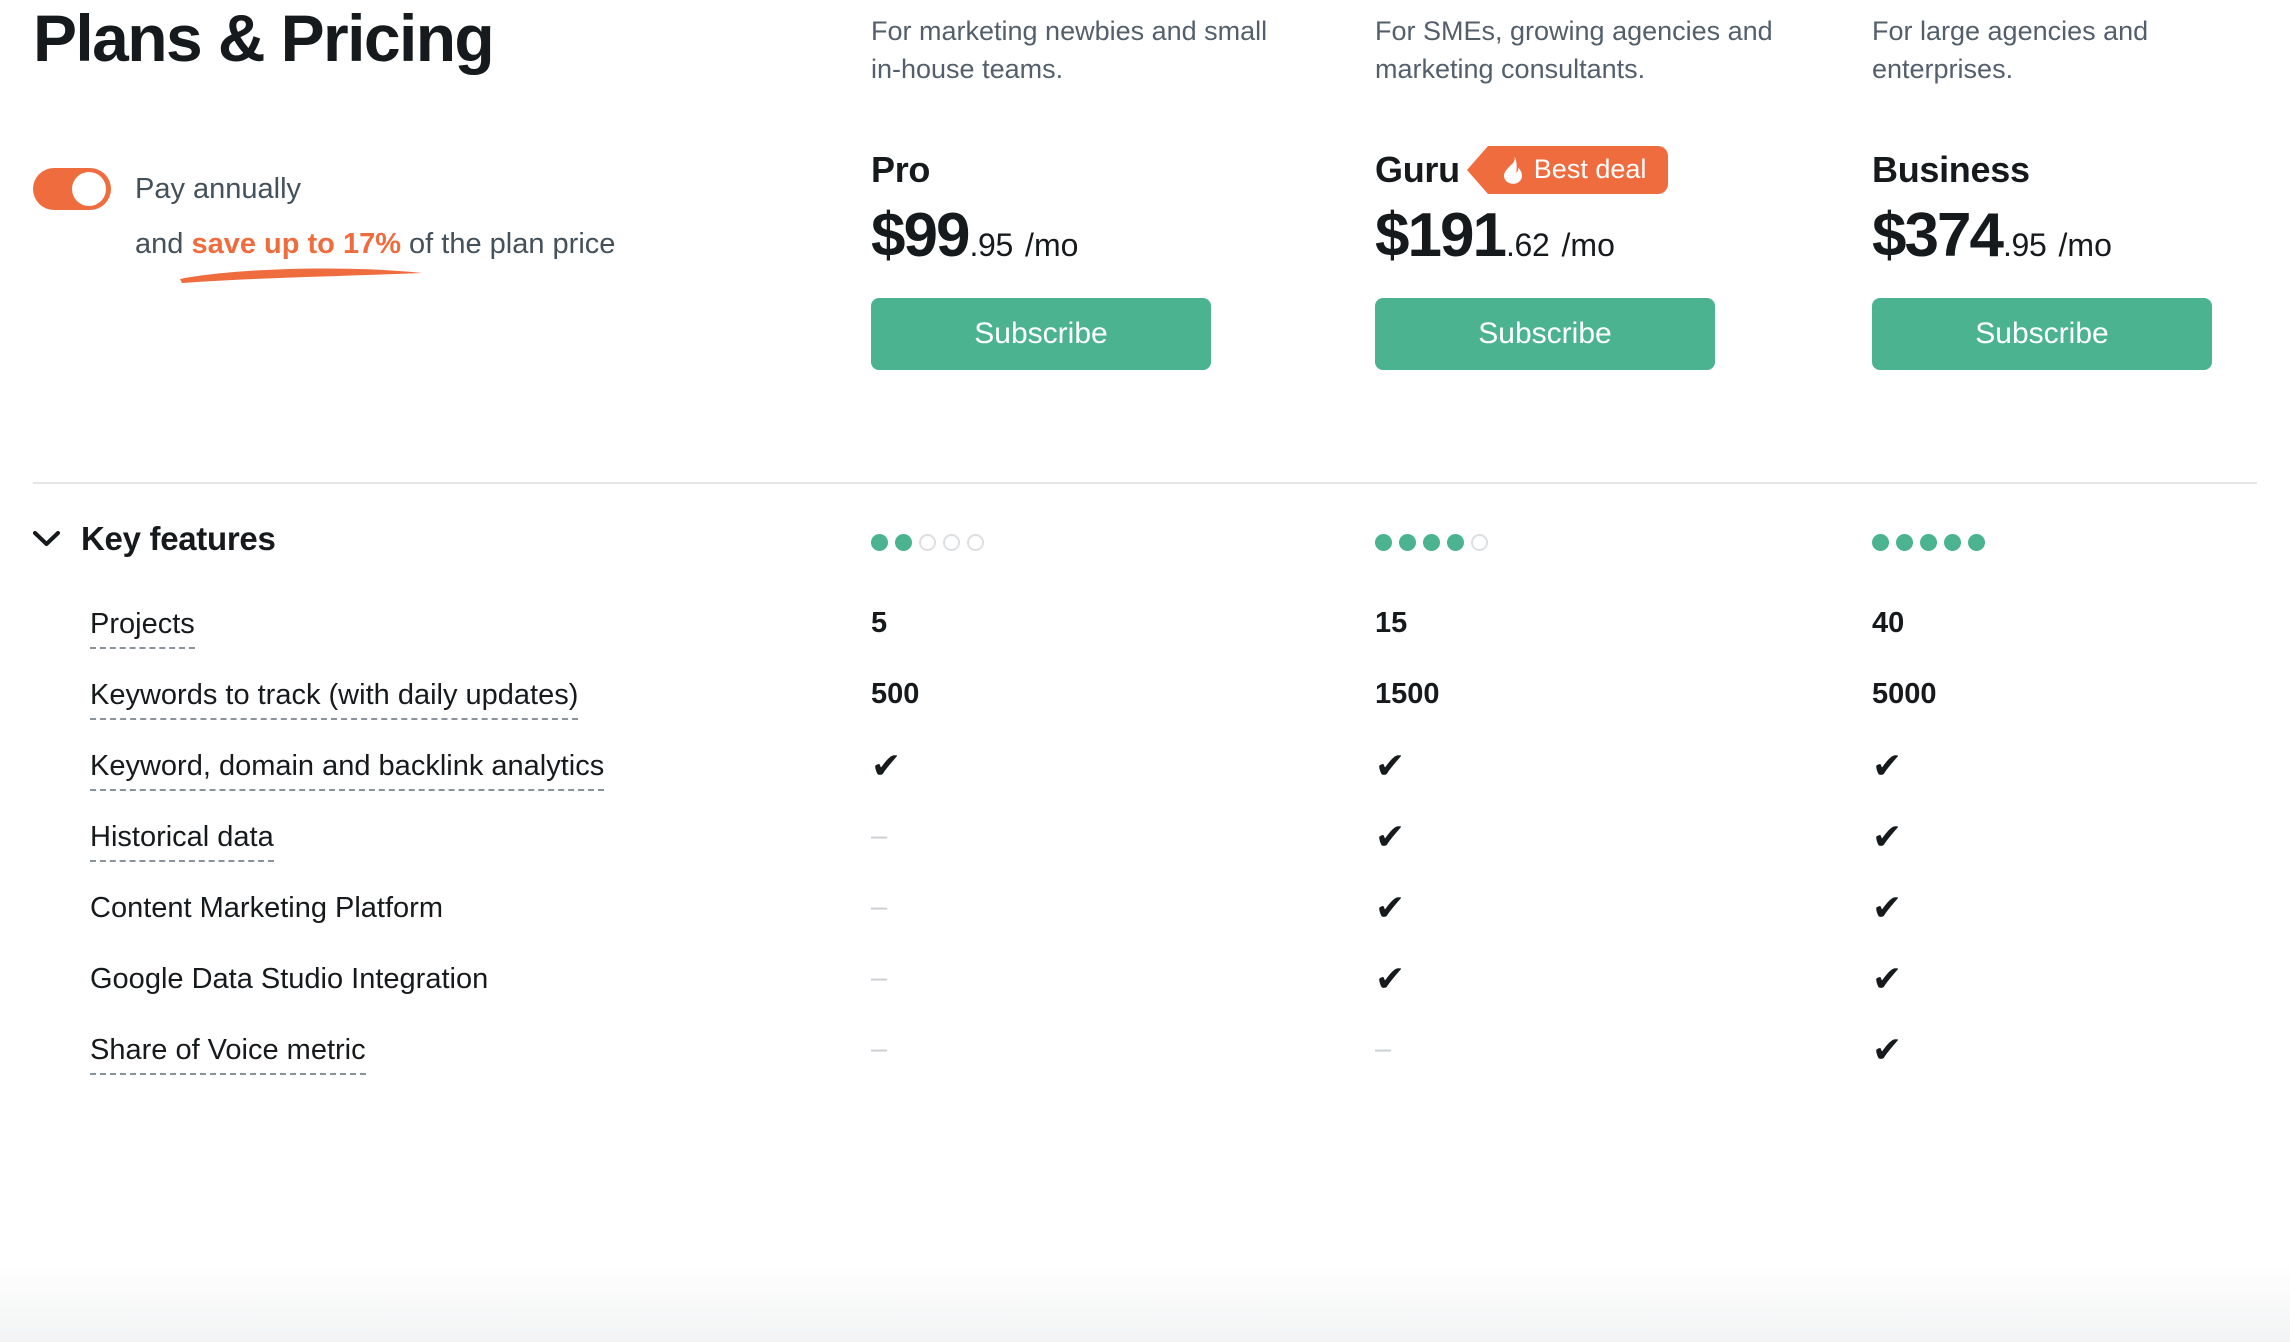 This screenshot has height=1342, width=2290. What do you see at coordinates (1145, 641) in the screenshot?
I see `feature-row: Projects 5 15 40` at bounding box center [1145, 641].